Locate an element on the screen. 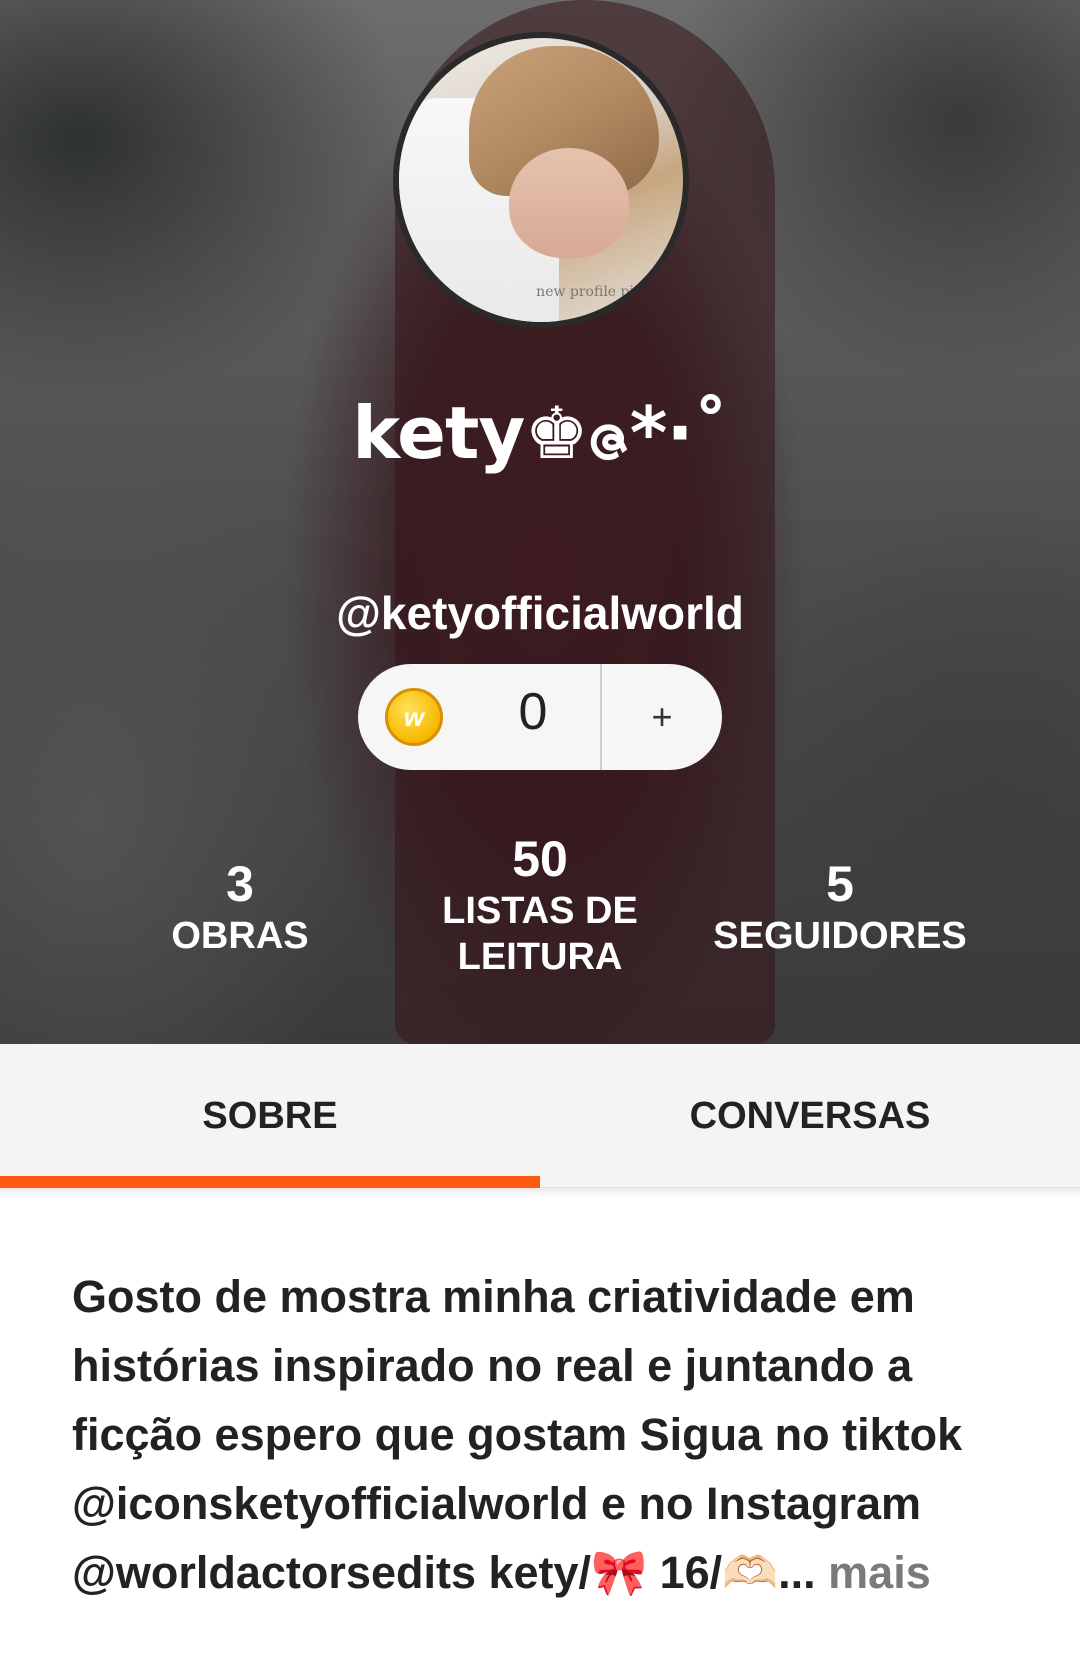  stat-followers: 5 SEGUIDORES is located at coordinates (840, 907).